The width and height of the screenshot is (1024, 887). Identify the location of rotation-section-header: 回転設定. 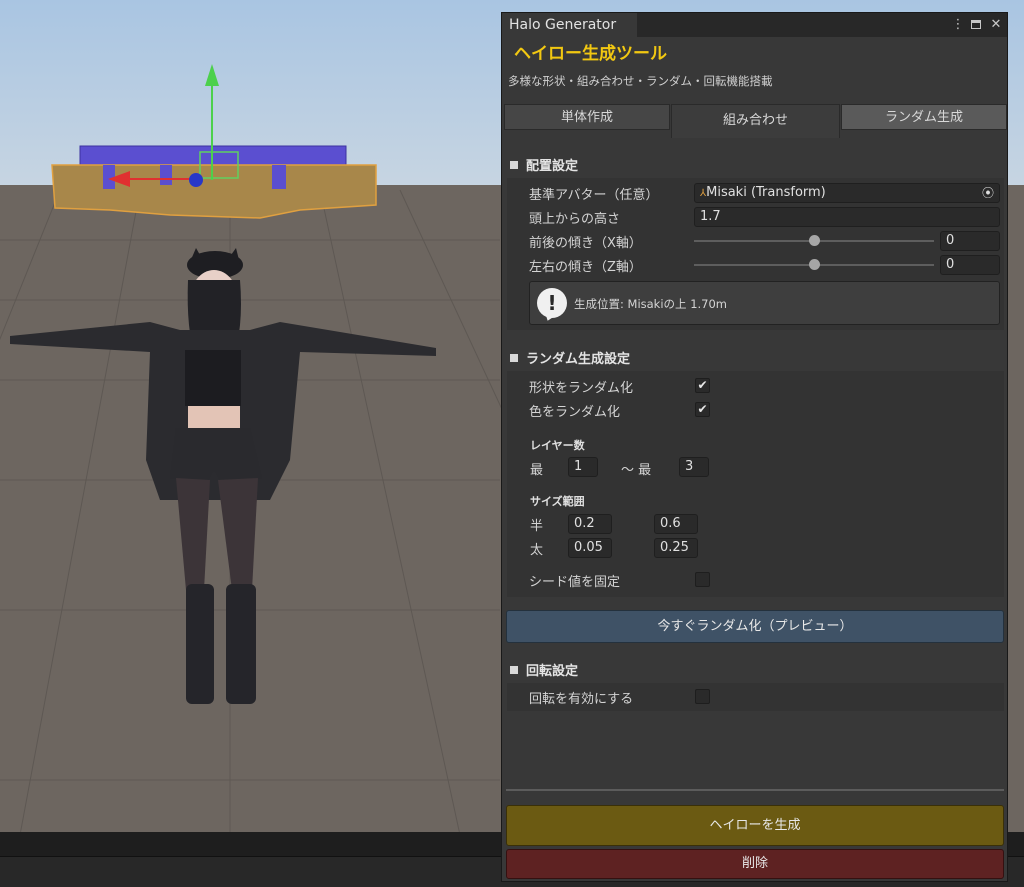
(544, 669).